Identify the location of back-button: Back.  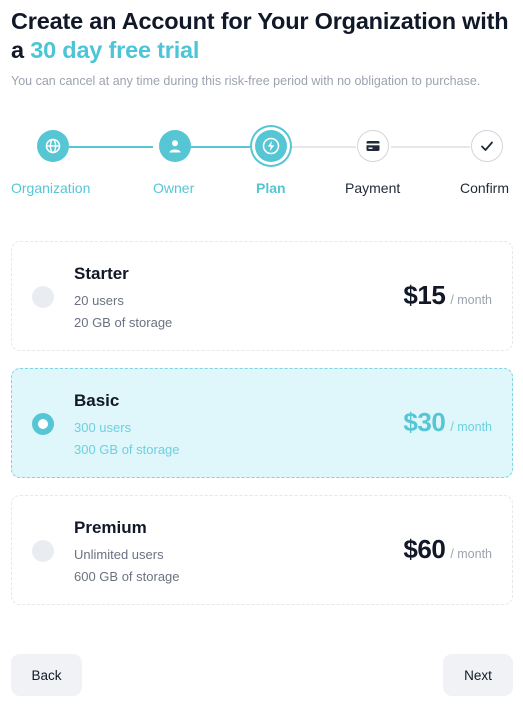
(46, 675).